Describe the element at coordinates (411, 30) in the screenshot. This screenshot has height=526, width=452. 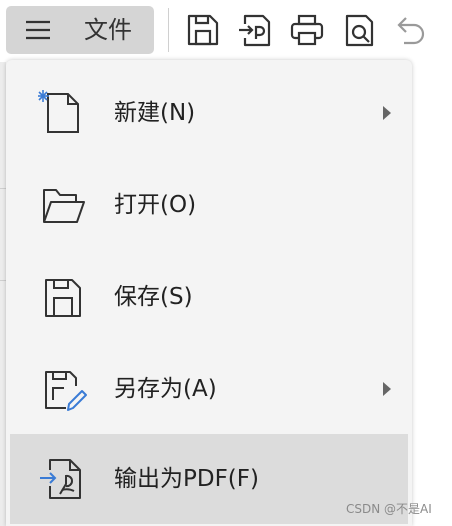
I see `undo-icon` at that location.